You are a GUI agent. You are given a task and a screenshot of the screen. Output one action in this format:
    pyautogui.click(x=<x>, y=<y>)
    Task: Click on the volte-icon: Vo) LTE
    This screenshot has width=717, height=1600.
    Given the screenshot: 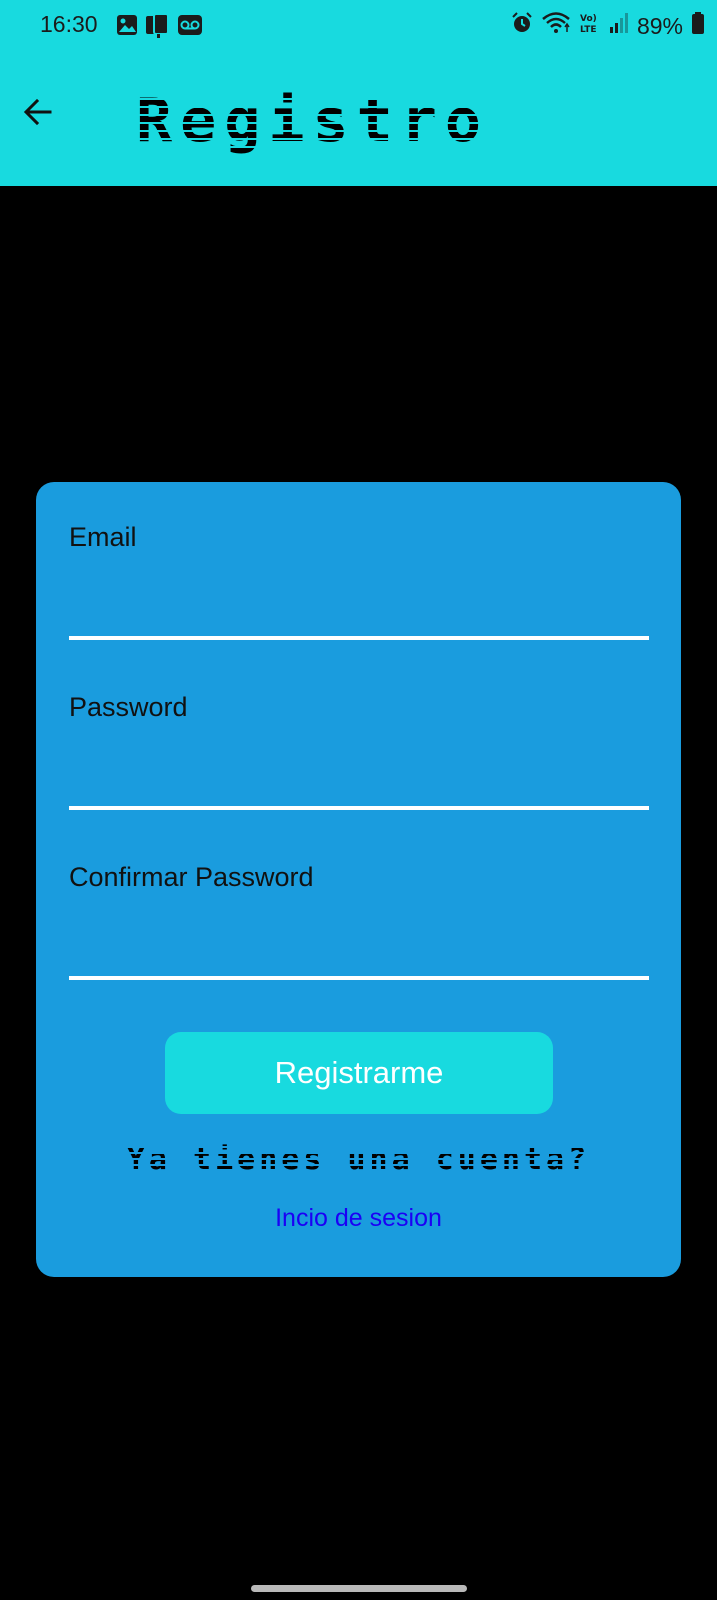 What is the action you would take?
    pyautogui.click(x=590, y=26)
    